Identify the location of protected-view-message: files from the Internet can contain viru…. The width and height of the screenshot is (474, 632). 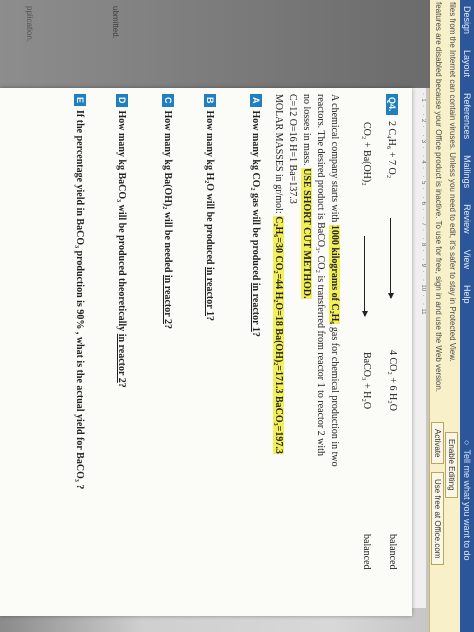
(452, 182).